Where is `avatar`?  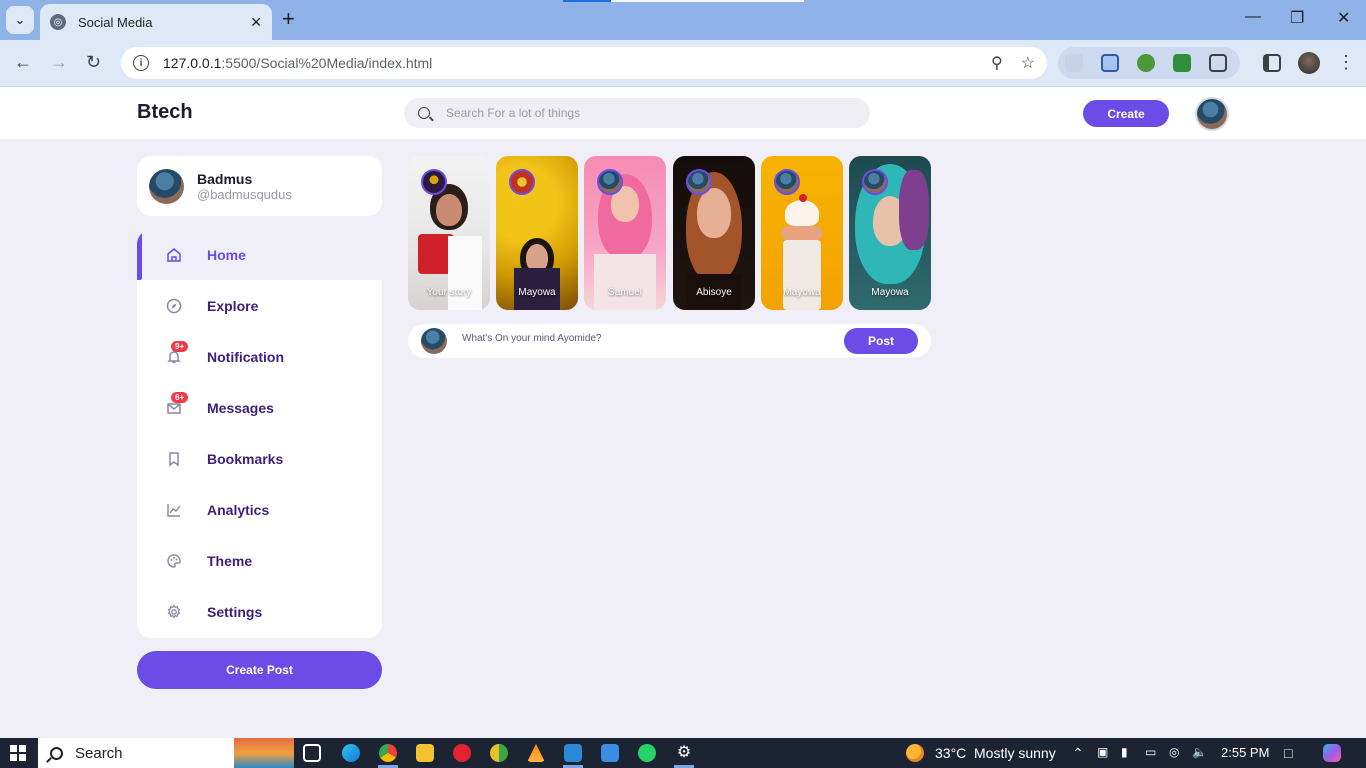 avatar is located at coordinates (1212, 114).